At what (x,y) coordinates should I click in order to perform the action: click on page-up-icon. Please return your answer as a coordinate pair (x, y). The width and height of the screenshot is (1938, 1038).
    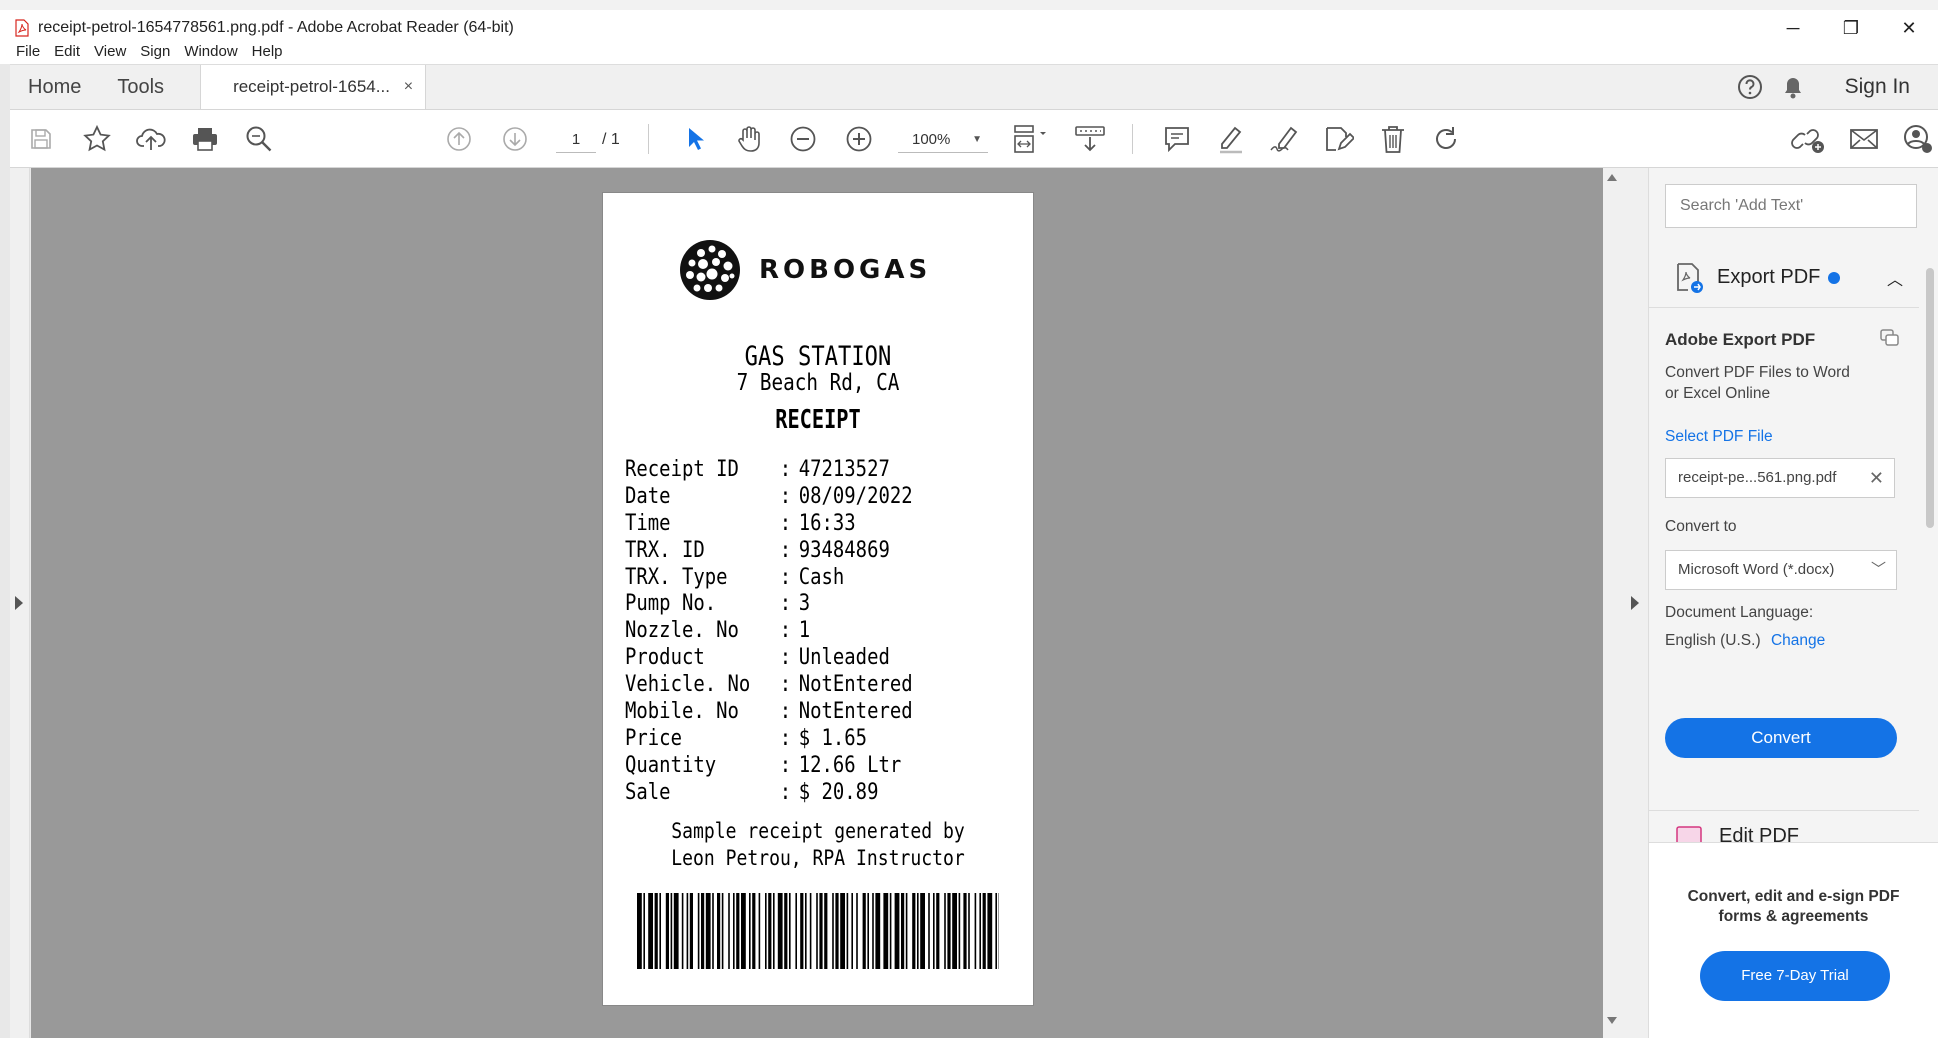
    Looking at the image, I should click on (459, 139).